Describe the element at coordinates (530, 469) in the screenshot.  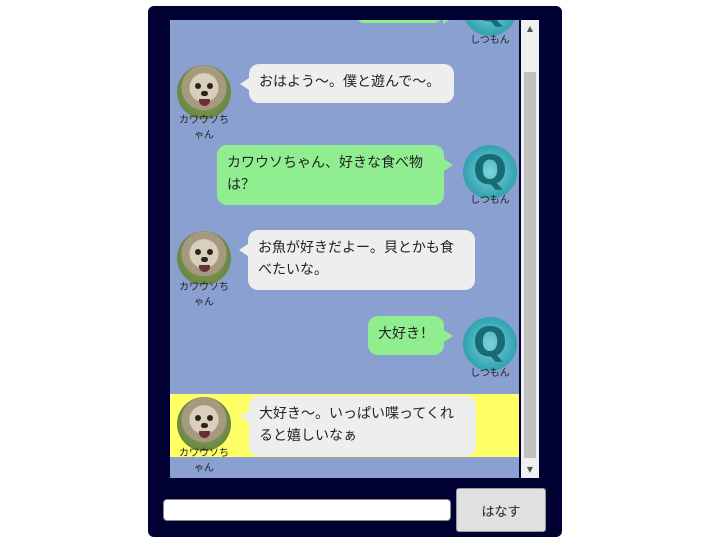
I see `scroll-down-arrow-icon: ▼` at that location.